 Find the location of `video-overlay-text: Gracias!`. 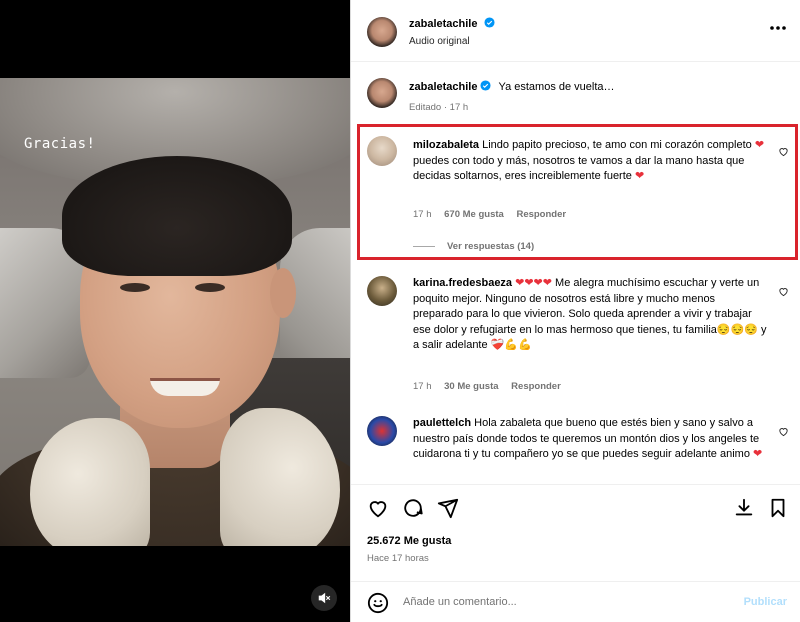

video-overlay-text: Gracias! is located at coordinates (60, 144).